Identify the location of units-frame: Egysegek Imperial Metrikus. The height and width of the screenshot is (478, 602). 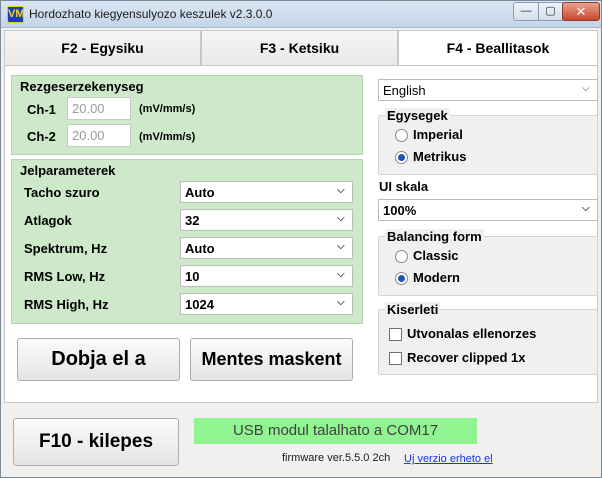
(488, 141).